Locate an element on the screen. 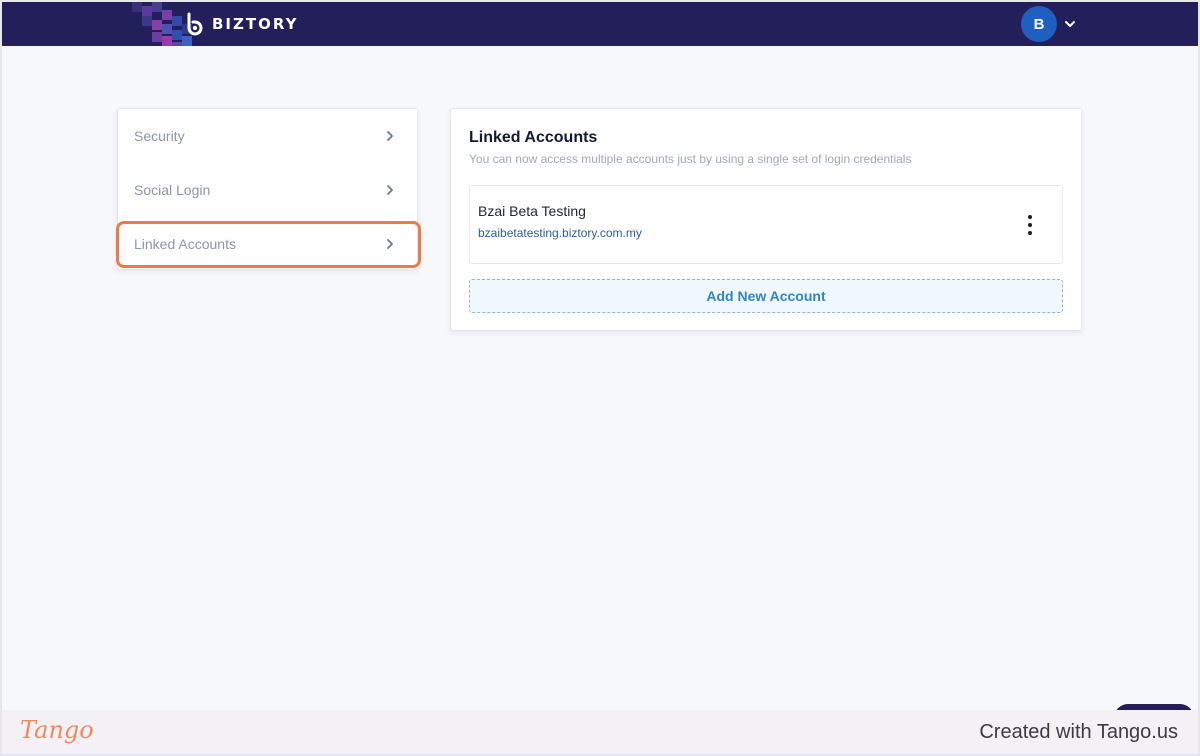 This screenshot has width=1200, height=756. top-navigation-bar: BIZTORY B is located at coordinates (600, 24).